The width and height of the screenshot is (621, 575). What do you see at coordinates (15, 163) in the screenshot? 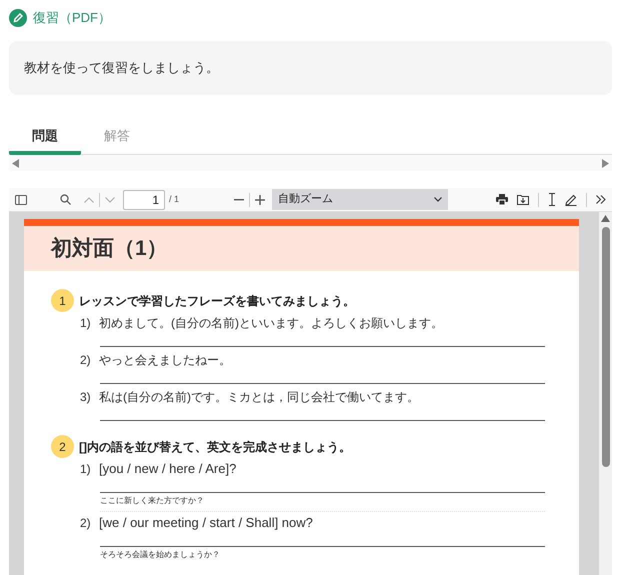
I see `left-arrow-icon` at bounding box center [15, 163].